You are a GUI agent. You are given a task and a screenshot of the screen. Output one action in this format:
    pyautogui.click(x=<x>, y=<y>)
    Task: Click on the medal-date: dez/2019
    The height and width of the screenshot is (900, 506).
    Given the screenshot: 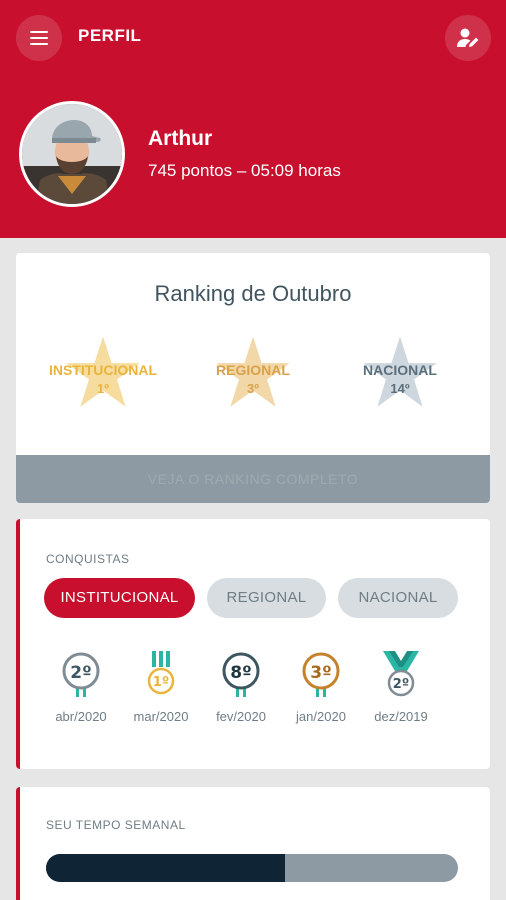 What is the action you would take?
    pyautogui.click(x=401, y=716)
    